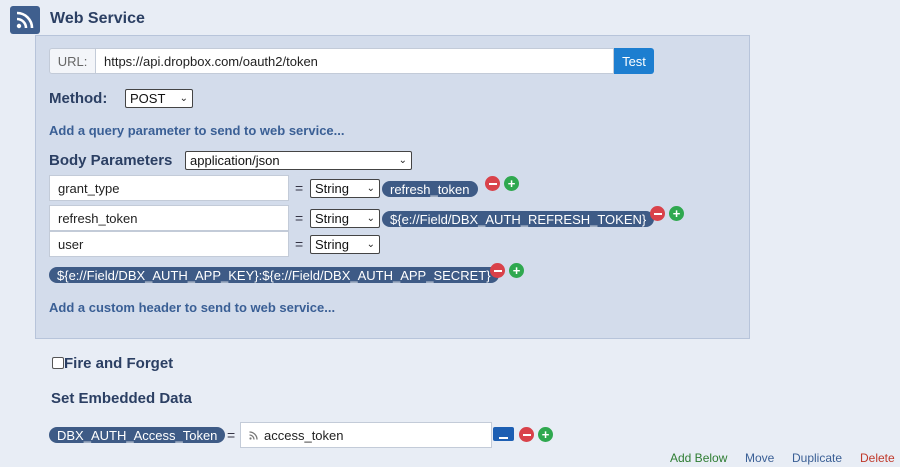 The image size is (900, 467). Describe the element at coordinates (78, 98) in the screenshot. I see `method-label: Method:` at that location.